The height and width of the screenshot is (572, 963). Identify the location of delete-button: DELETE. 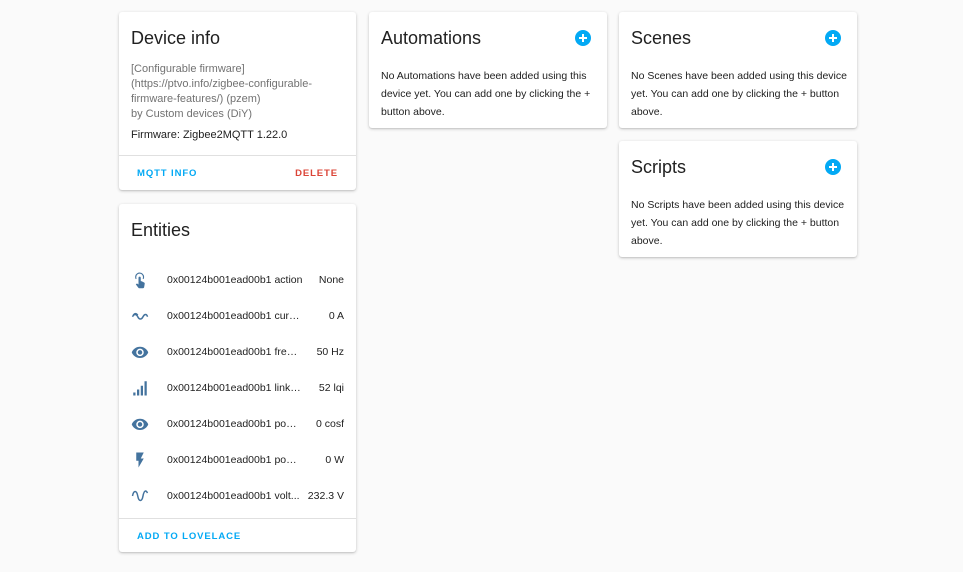
(316, 173).